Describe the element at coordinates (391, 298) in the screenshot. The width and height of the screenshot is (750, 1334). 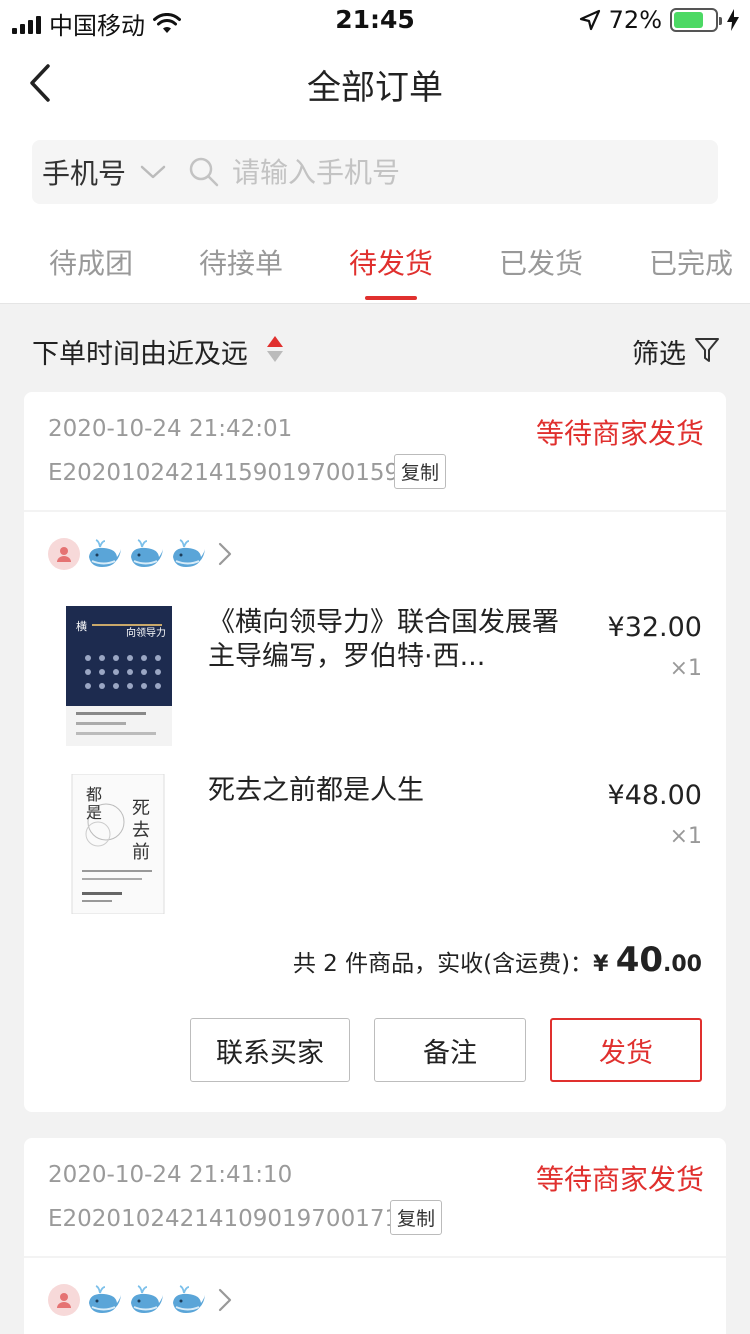
I see `active-tab-underline` at that location.